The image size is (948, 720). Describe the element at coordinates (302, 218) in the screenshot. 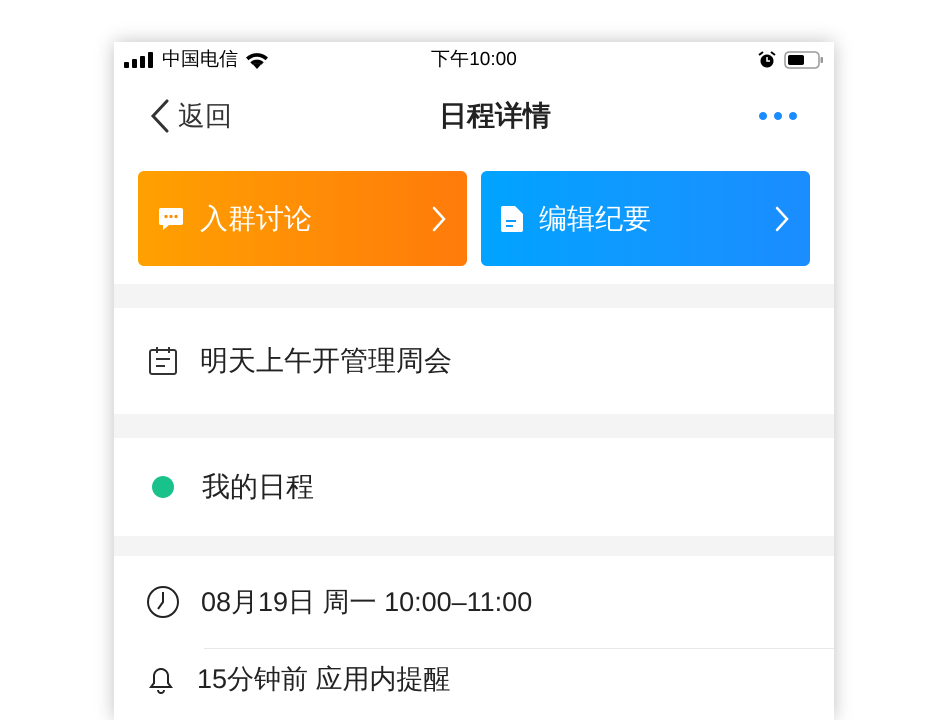

I see `action-button: 入群讨论` at that location.